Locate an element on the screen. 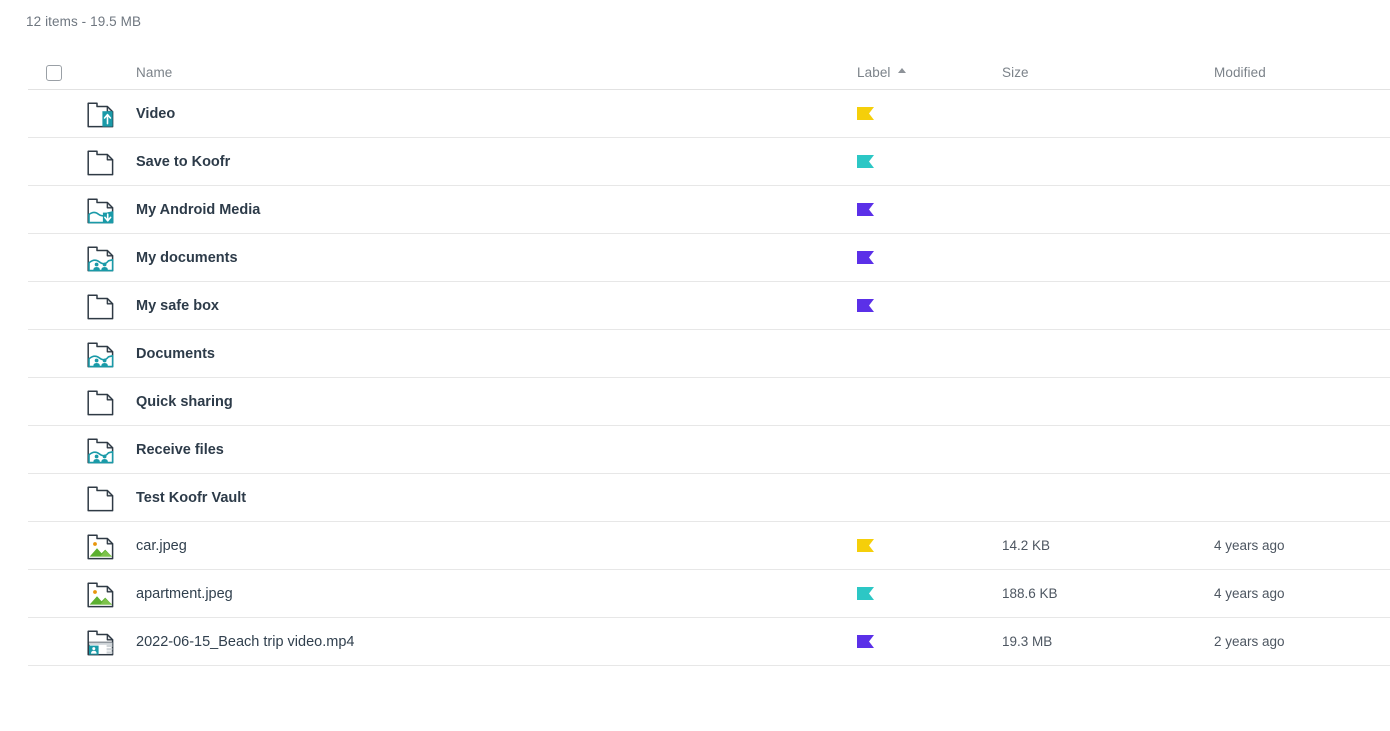  row-name-cell: apartment.jpeg is located at coordinates (489, 594).